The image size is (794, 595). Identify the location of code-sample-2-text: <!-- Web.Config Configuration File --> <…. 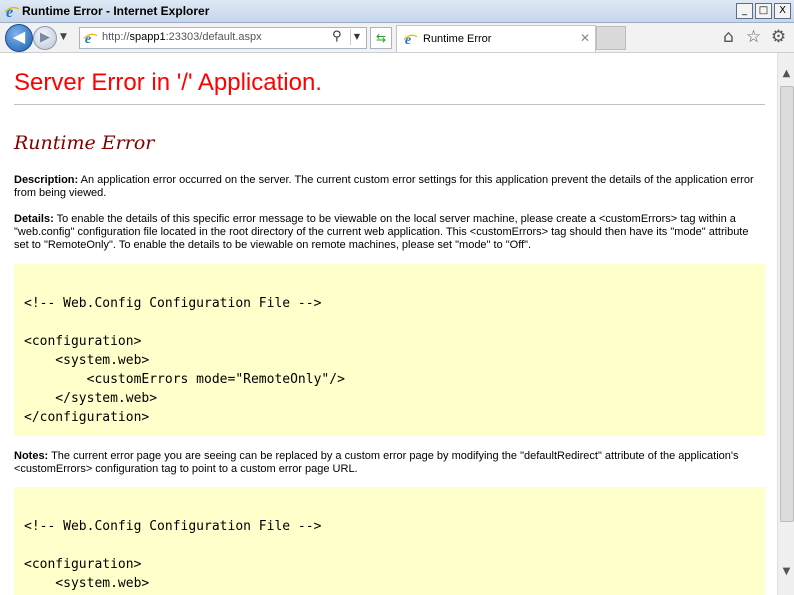
(173, 555).